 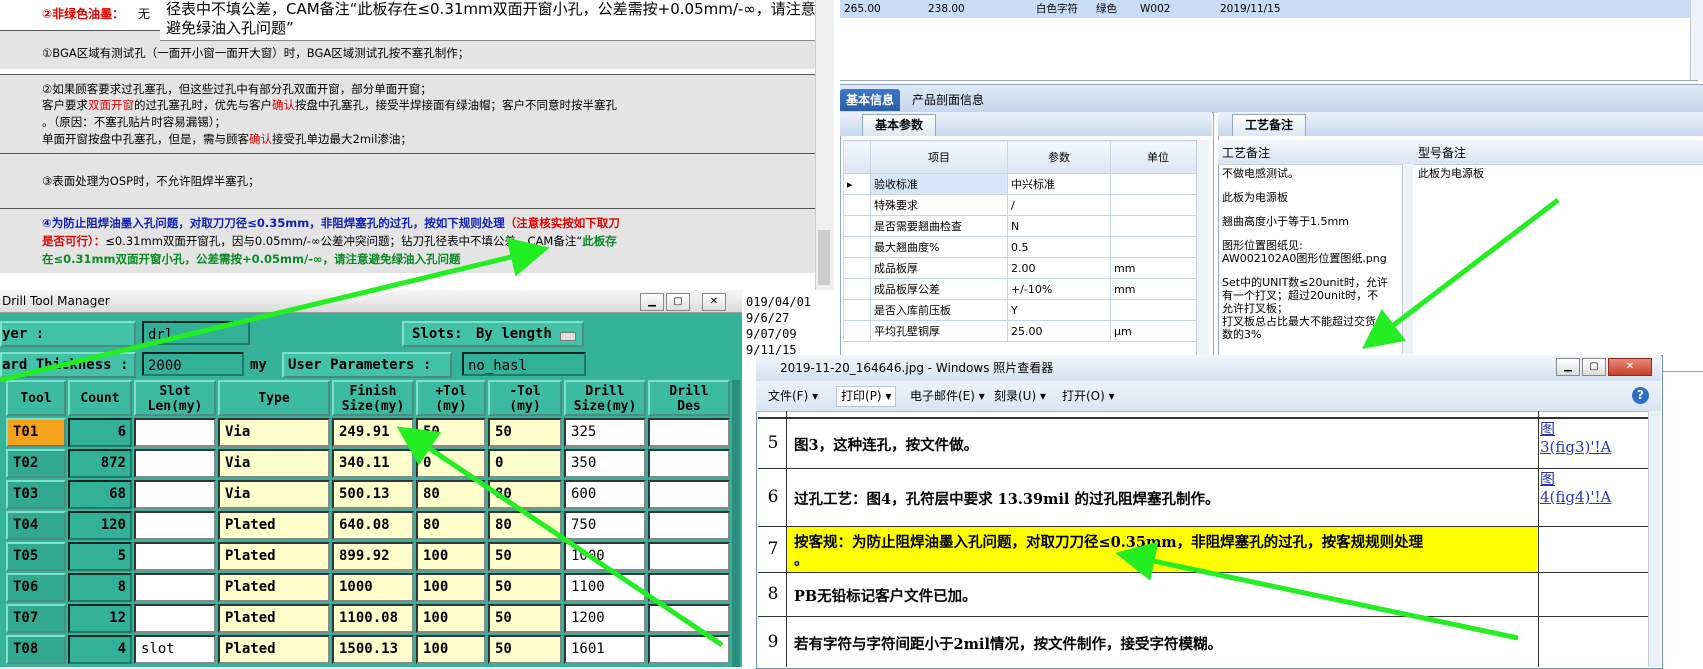 I want to click on tool-cell: T02, so click(x=36, y=463).